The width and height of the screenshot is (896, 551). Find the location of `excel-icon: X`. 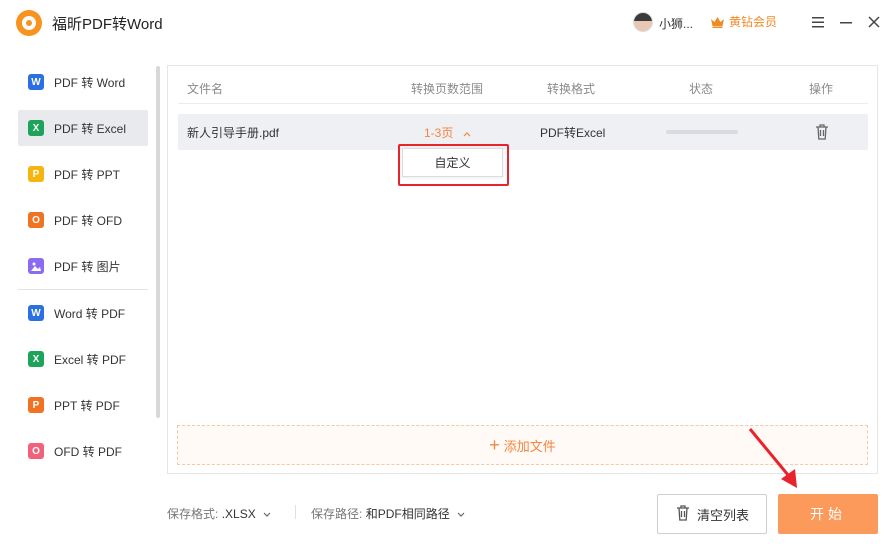

excel-icon: X is located at coordinates (36, 128).